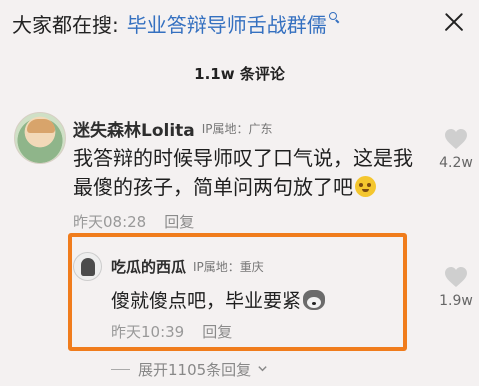 This screenshot has height=386, width=479. What do you see at coordinates (120, 369) in the screenshot?
I see `divider` at bounding box center [120, 369].